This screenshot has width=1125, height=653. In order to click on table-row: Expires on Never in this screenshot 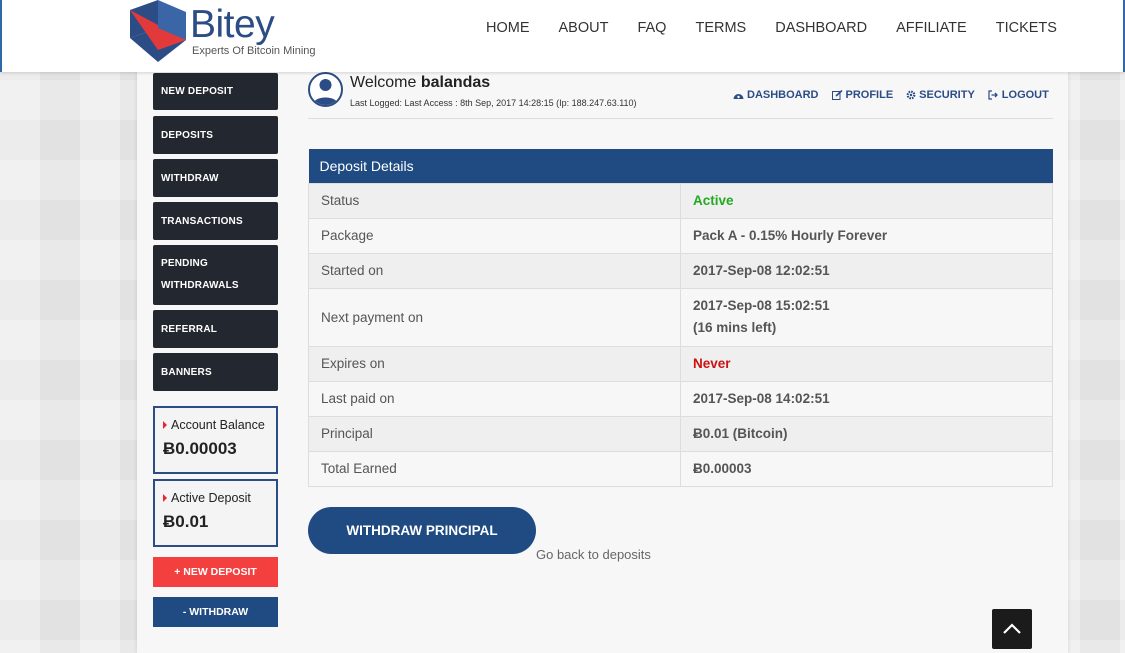, I will do `click(680, 363)`.